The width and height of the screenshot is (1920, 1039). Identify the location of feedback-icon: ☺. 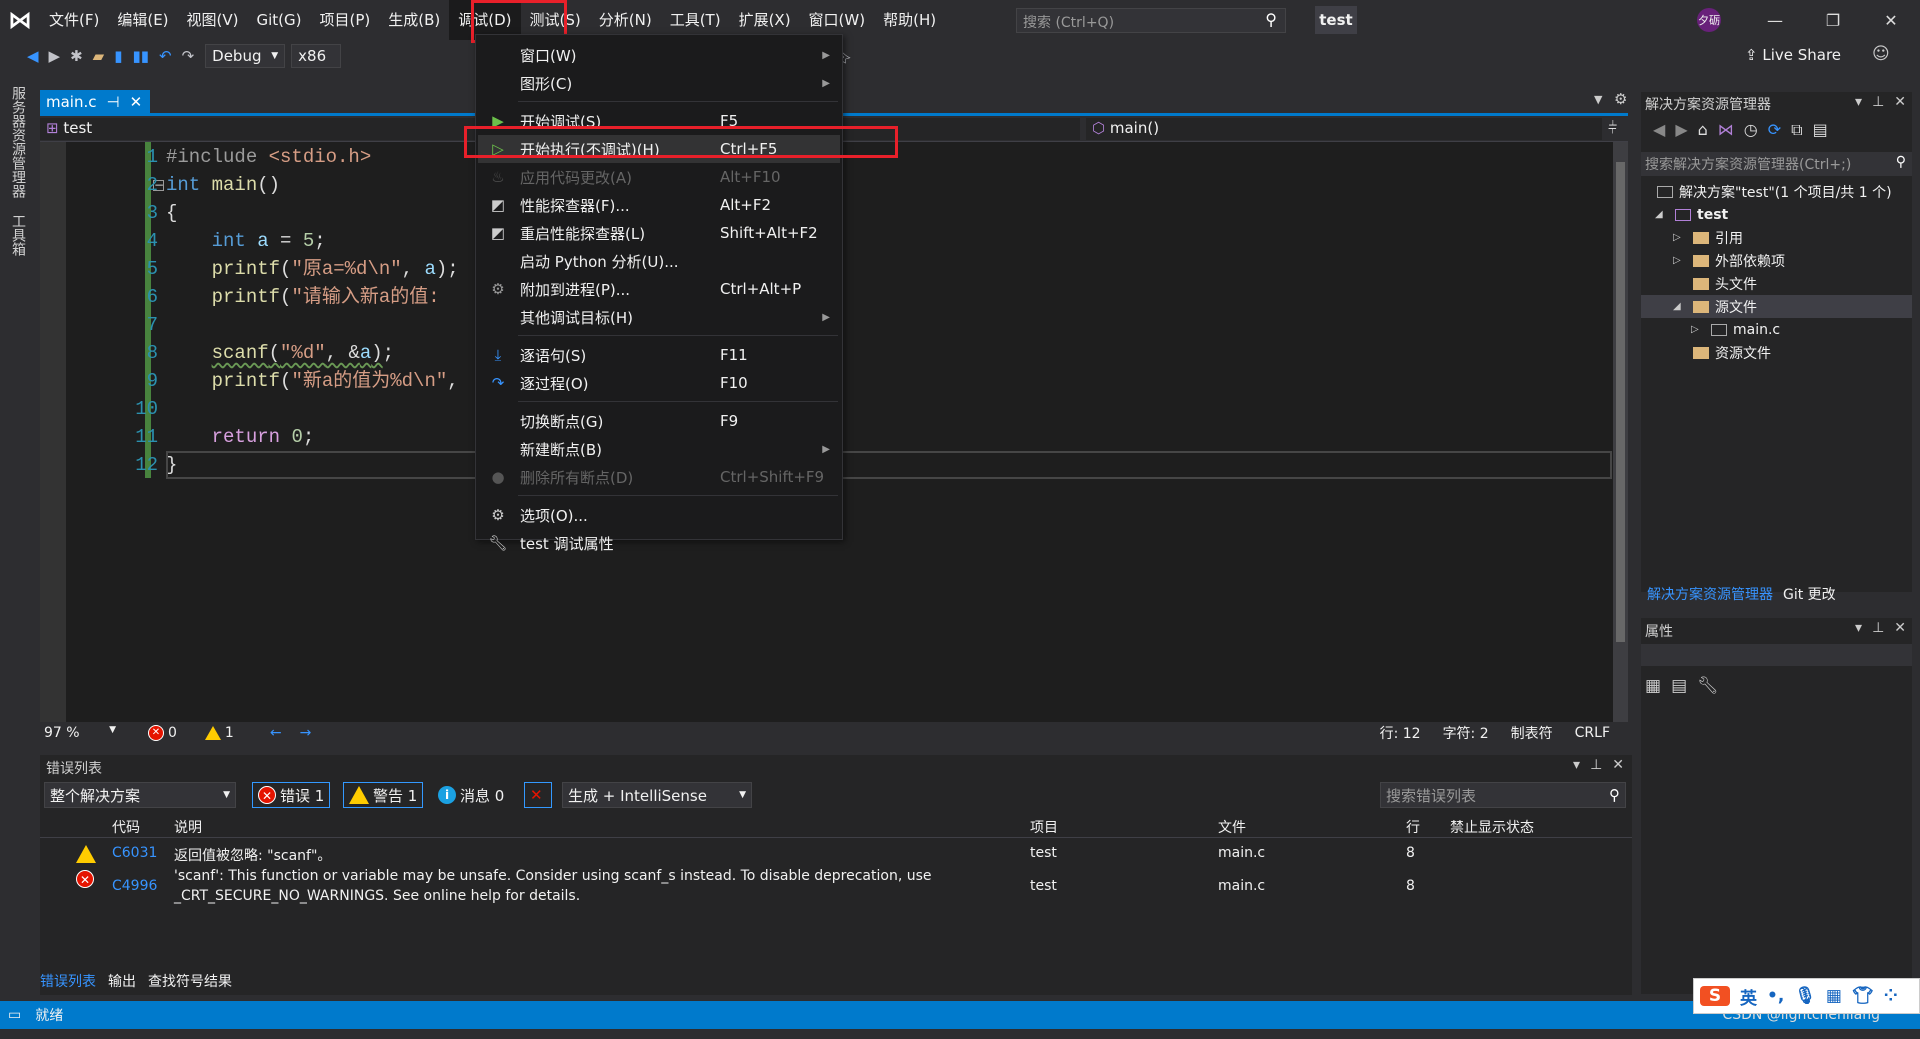
(1881, 54).